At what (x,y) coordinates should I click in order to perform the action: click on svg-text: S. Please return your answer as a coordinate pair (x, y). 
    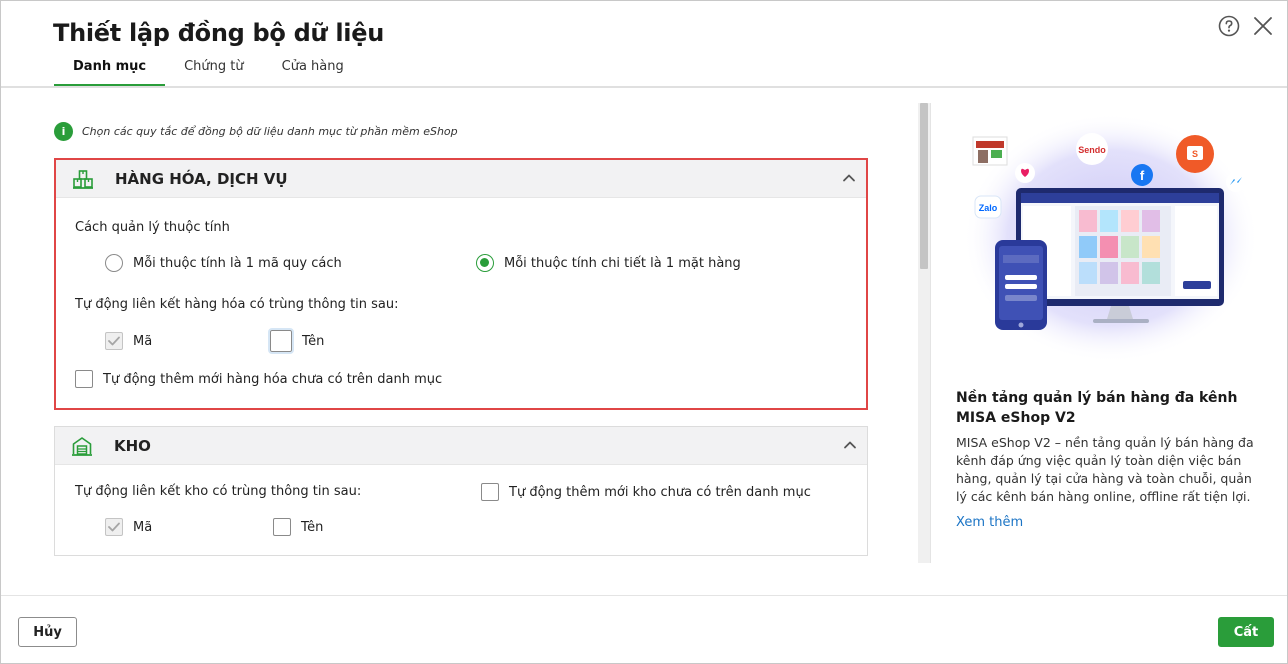
    Looking at the image, I should click on (1195, 154).